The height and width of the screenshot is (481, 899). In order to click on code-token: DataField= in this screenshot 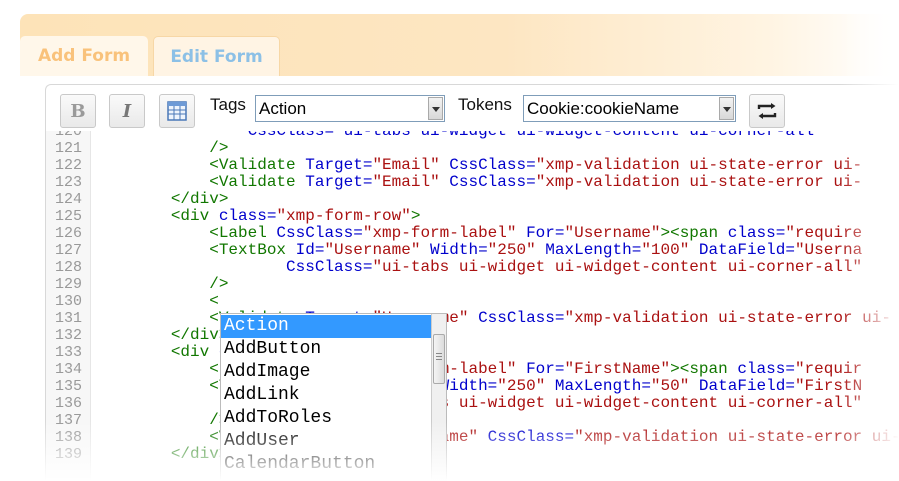, I will do `click(742, 386)`.